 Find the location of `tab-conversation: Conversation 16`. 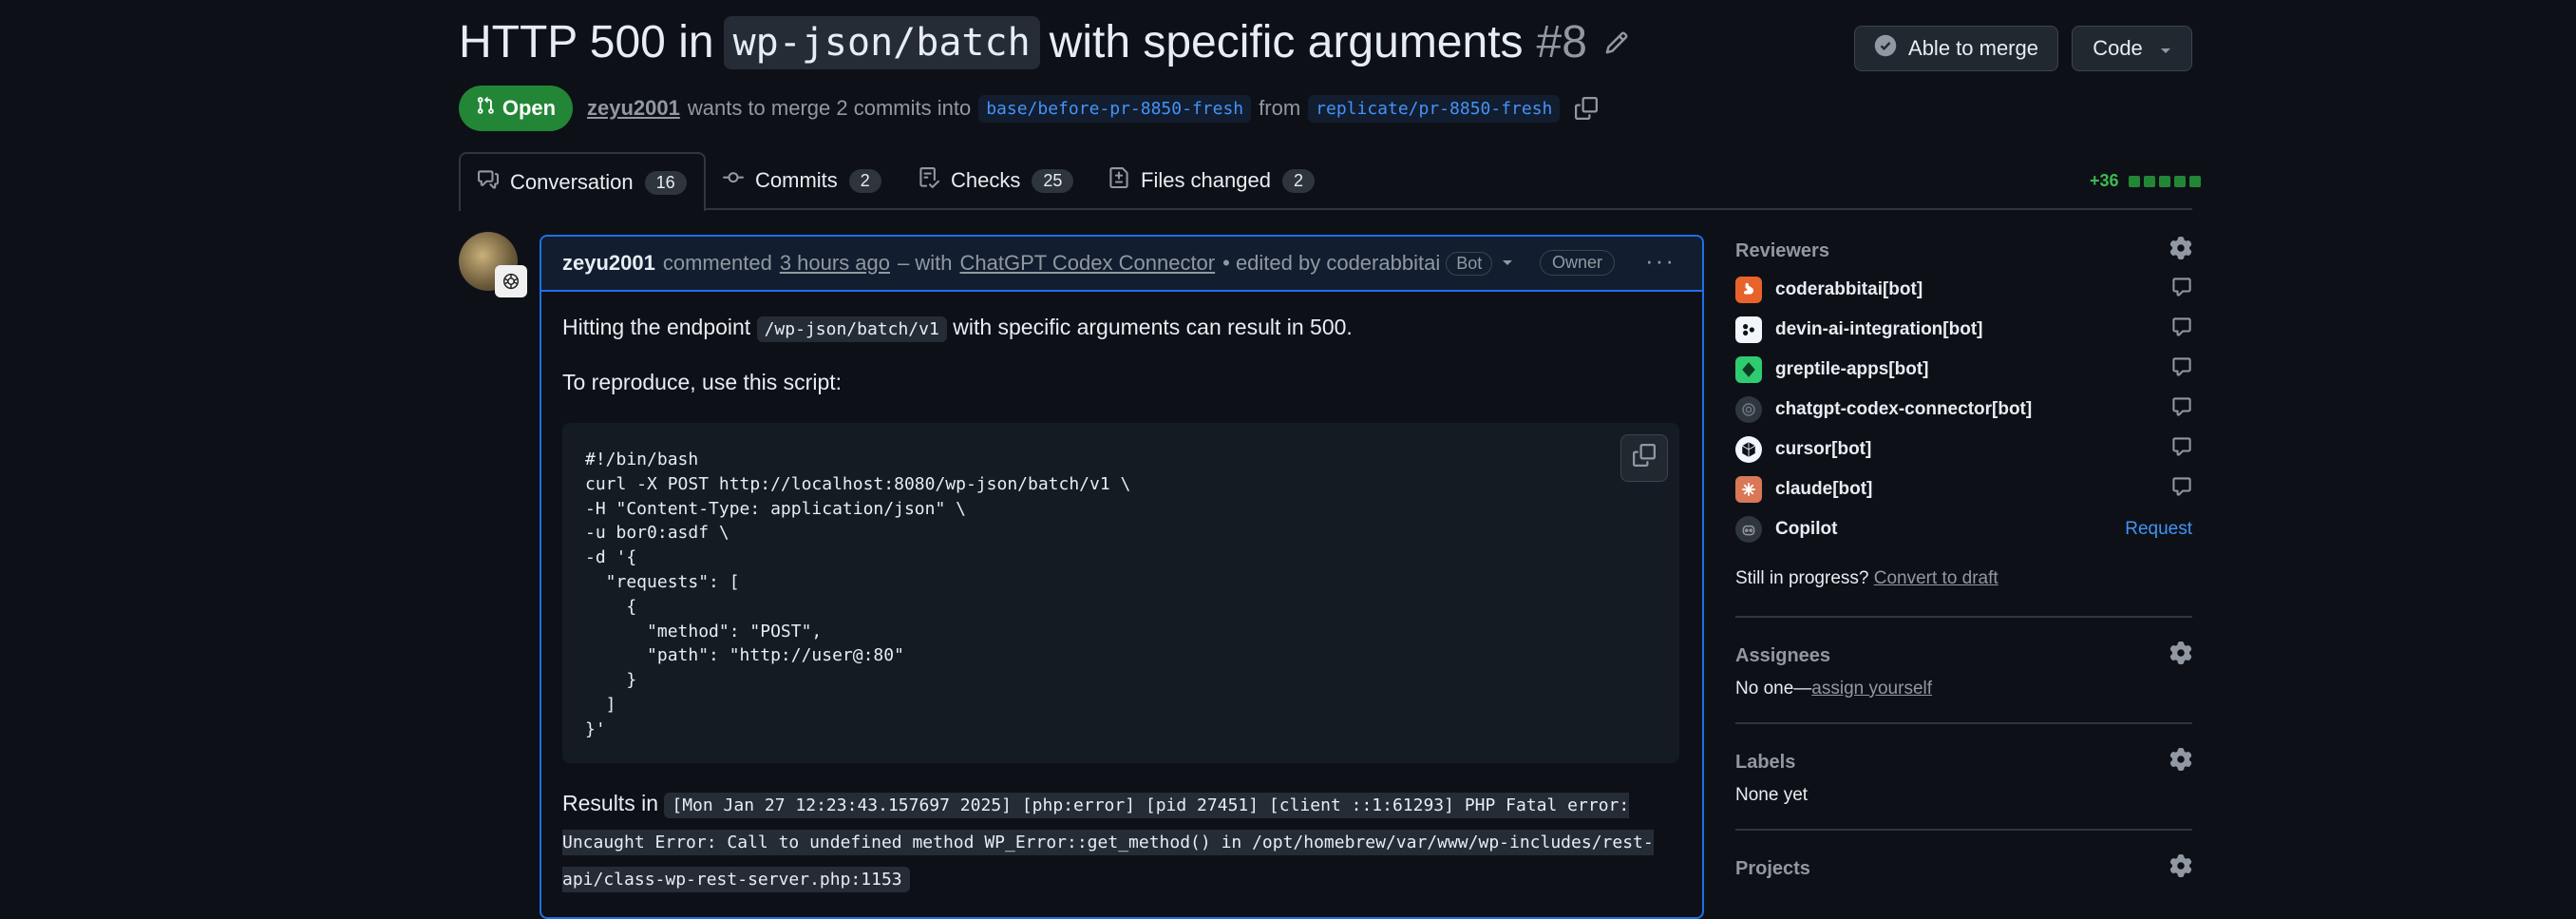

tab-conversation: Conversation 16 is located at coordinates (582, 181).